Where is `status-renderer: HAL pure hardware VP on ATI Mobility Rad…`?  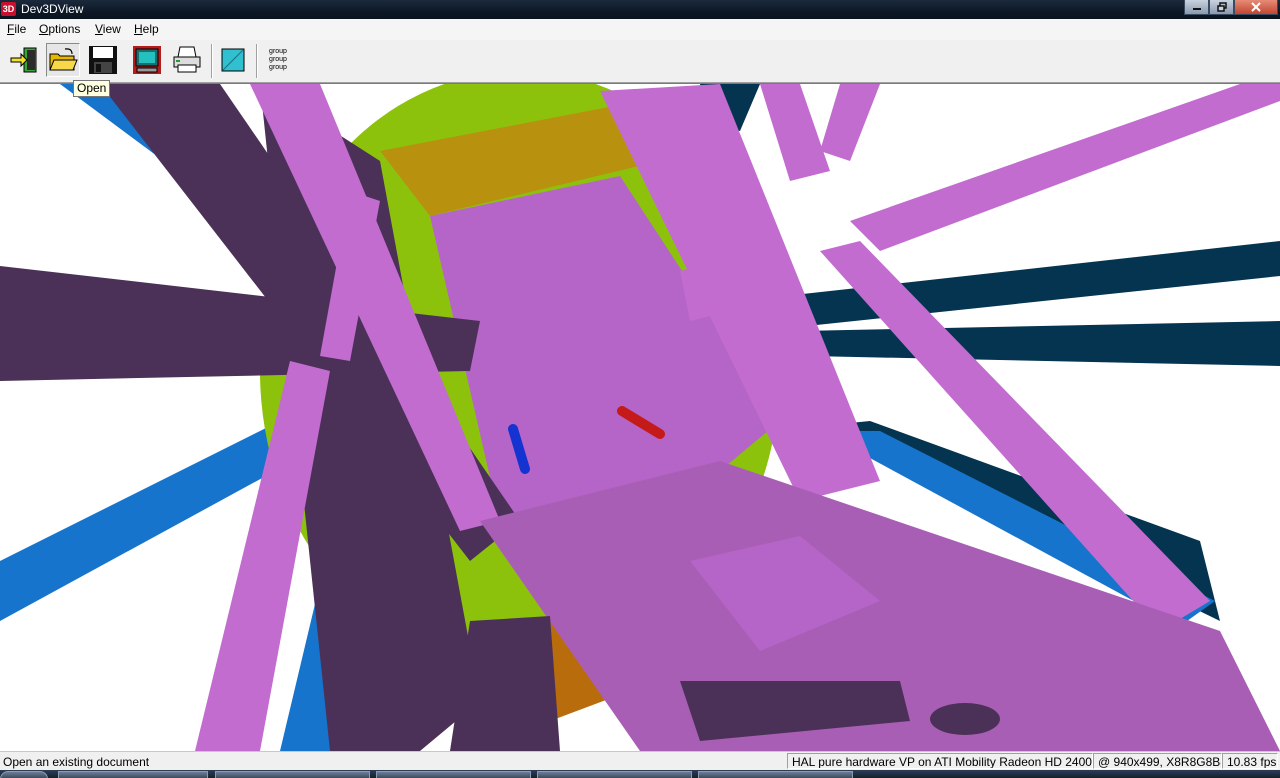 status-renderer: HAL pure hardware VP on ATI Mobility Rad… is located at coordinates (940, 761).